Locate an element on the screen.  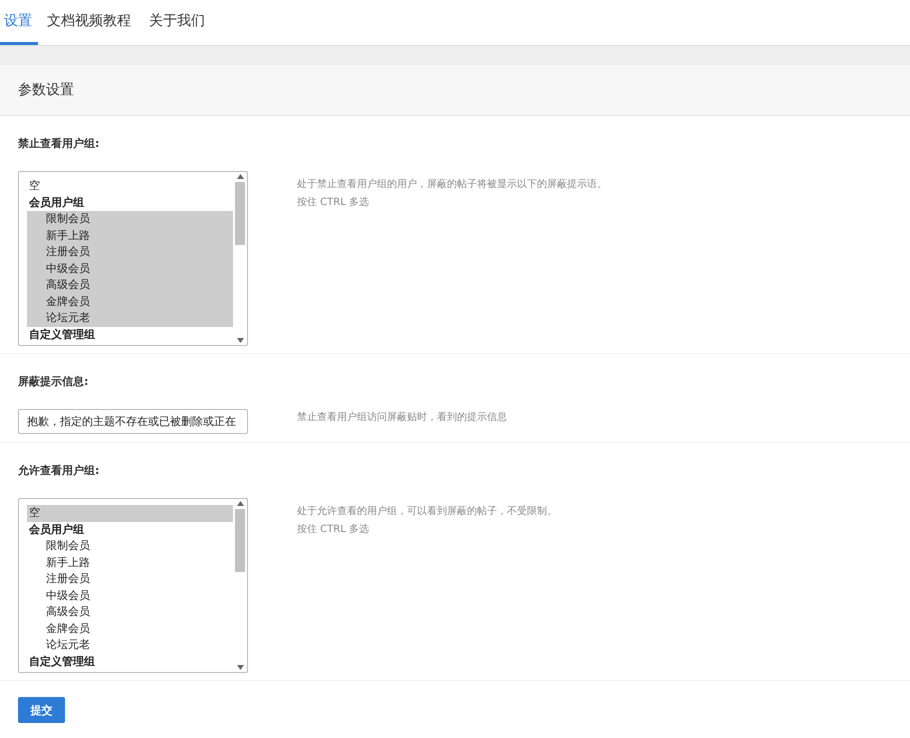
submit-button: 提交 is located at coordinates (41, 710).